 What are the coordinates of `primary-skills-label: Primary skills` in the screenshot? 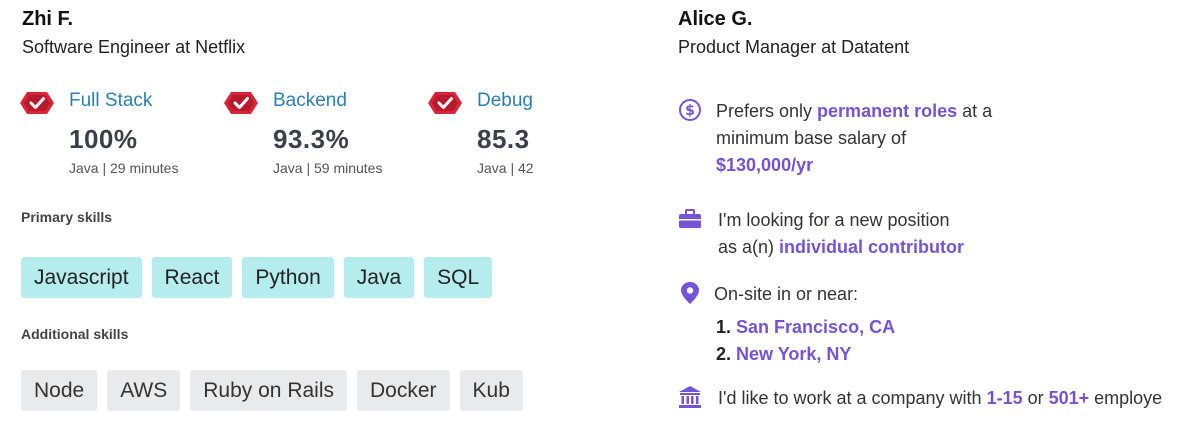 It's located at (67, 217).